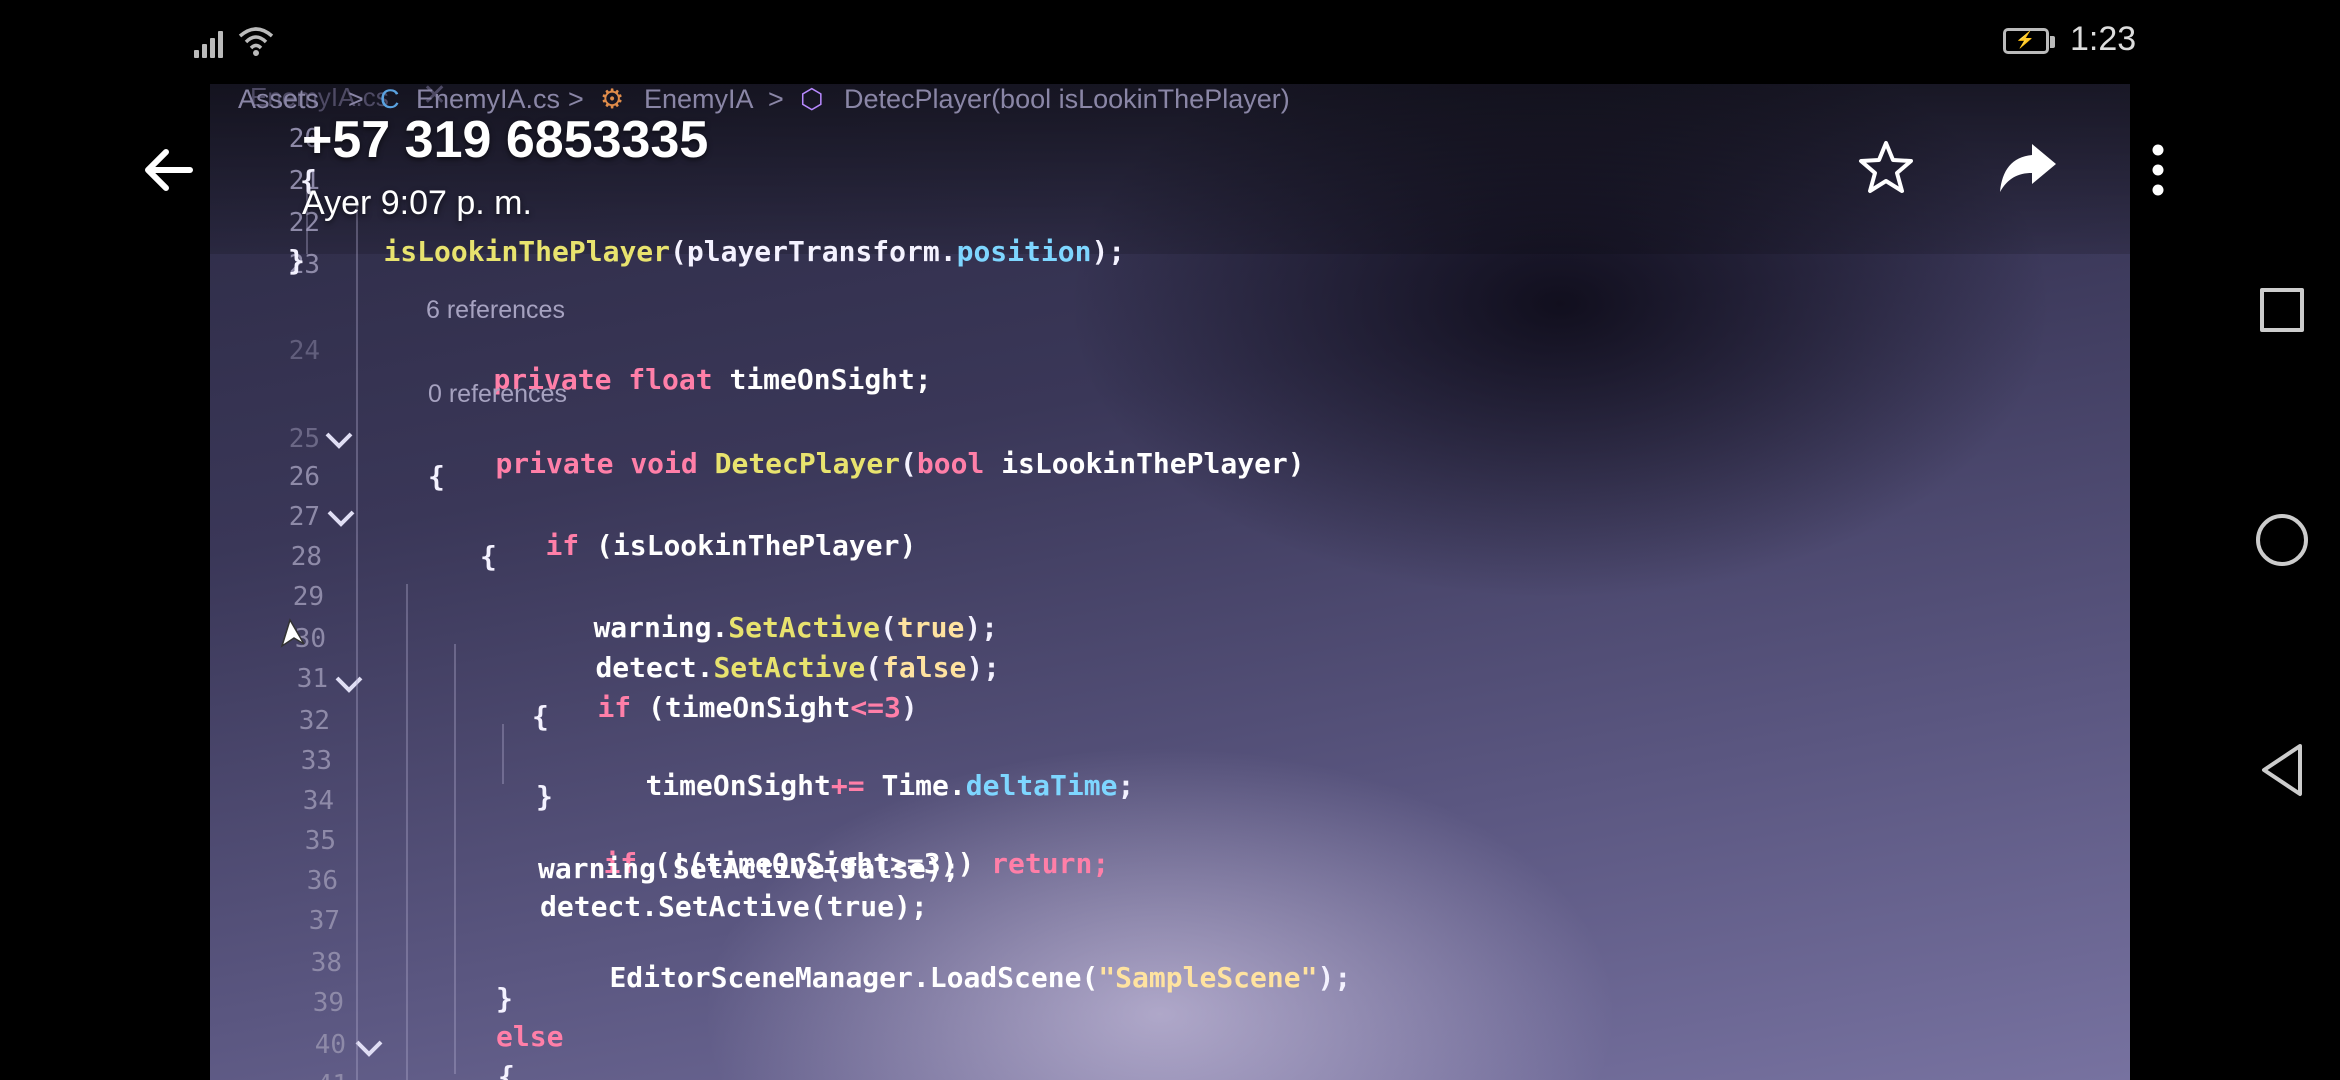 The image size is (2340, 1080). Describe the element at coordinates (540, 716) in the screenshot. I see `code-line-32: {` at that location.